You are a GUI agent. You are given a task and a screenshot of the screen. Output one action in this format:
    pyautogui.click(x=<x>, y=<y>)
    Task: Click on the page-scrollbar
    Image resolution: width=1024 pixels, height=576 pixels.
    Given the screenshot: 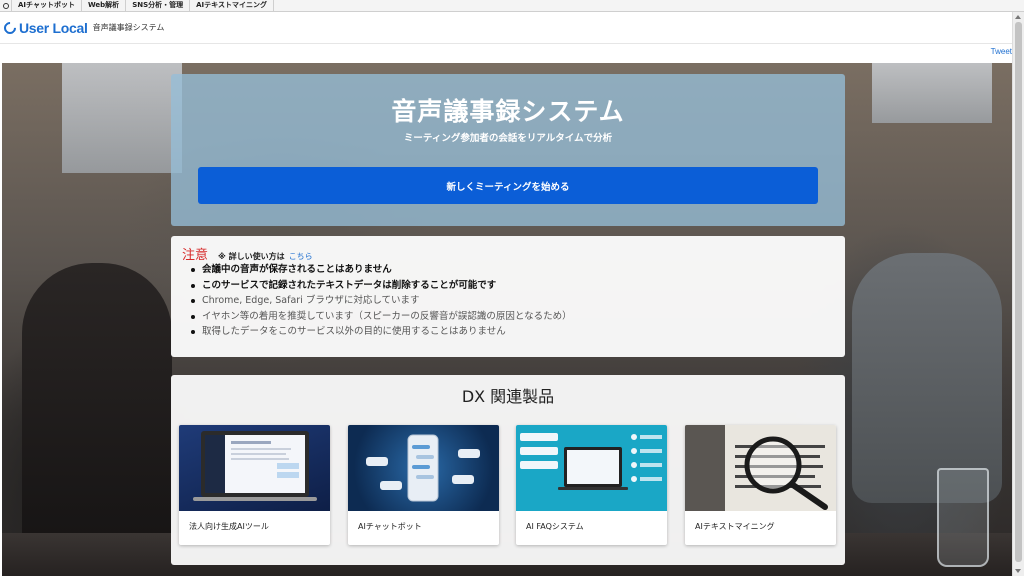 What is the action you would take?
    pyautogui.click(x=1018, y=294)
    